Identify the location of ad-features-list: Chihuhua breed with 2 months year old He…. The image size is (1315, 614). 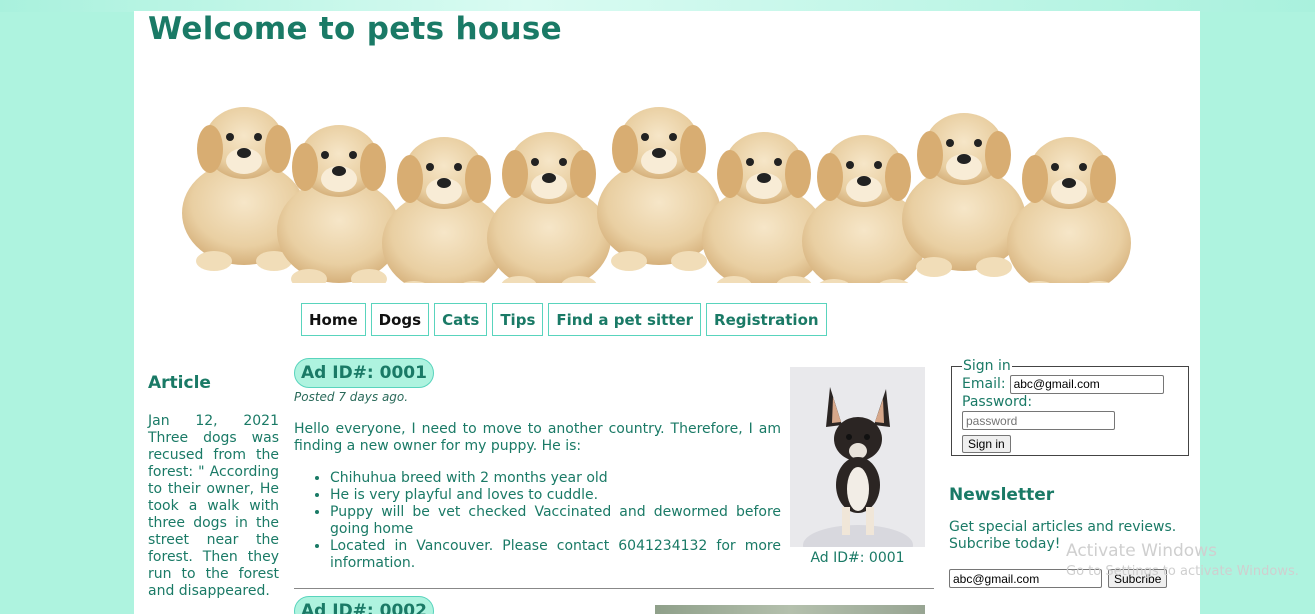
(537, 521).